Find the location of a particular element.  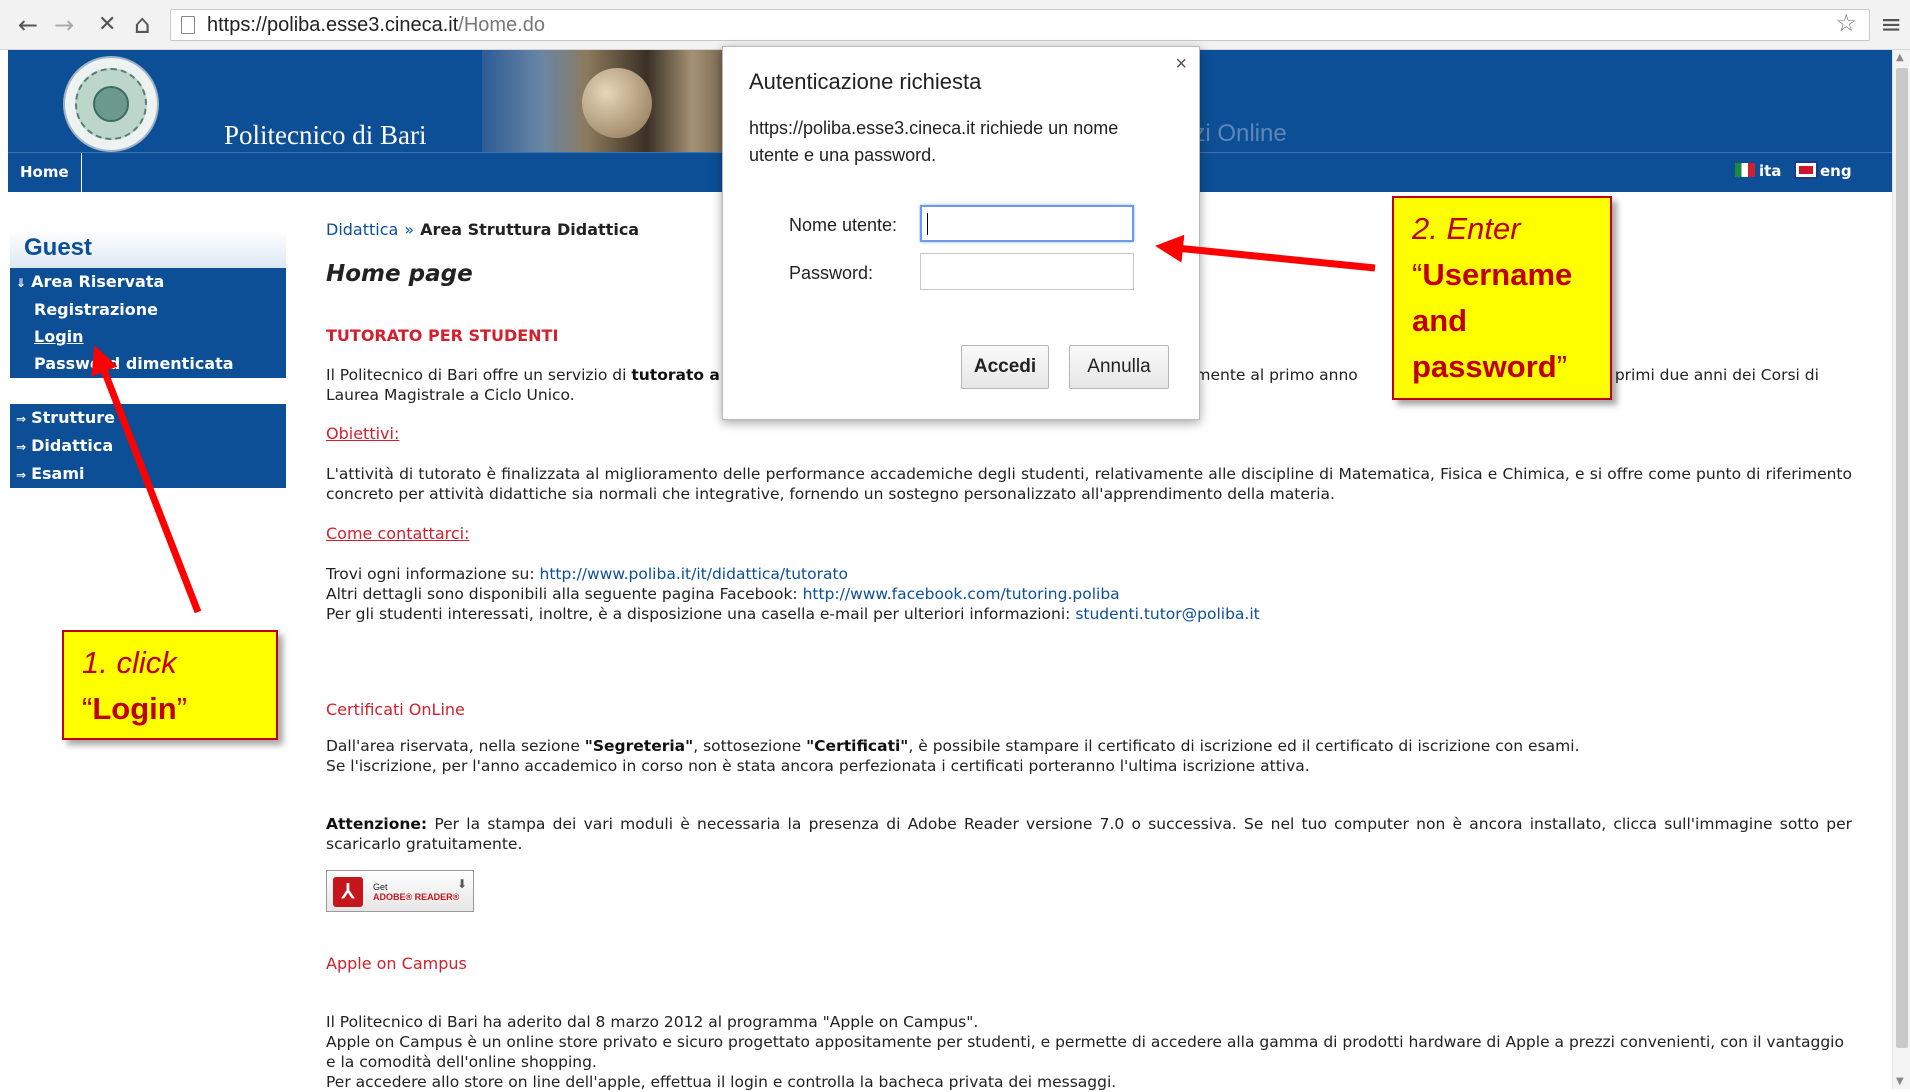

arrow-down-icon: ⇓ is located at coordinates (21, 283).